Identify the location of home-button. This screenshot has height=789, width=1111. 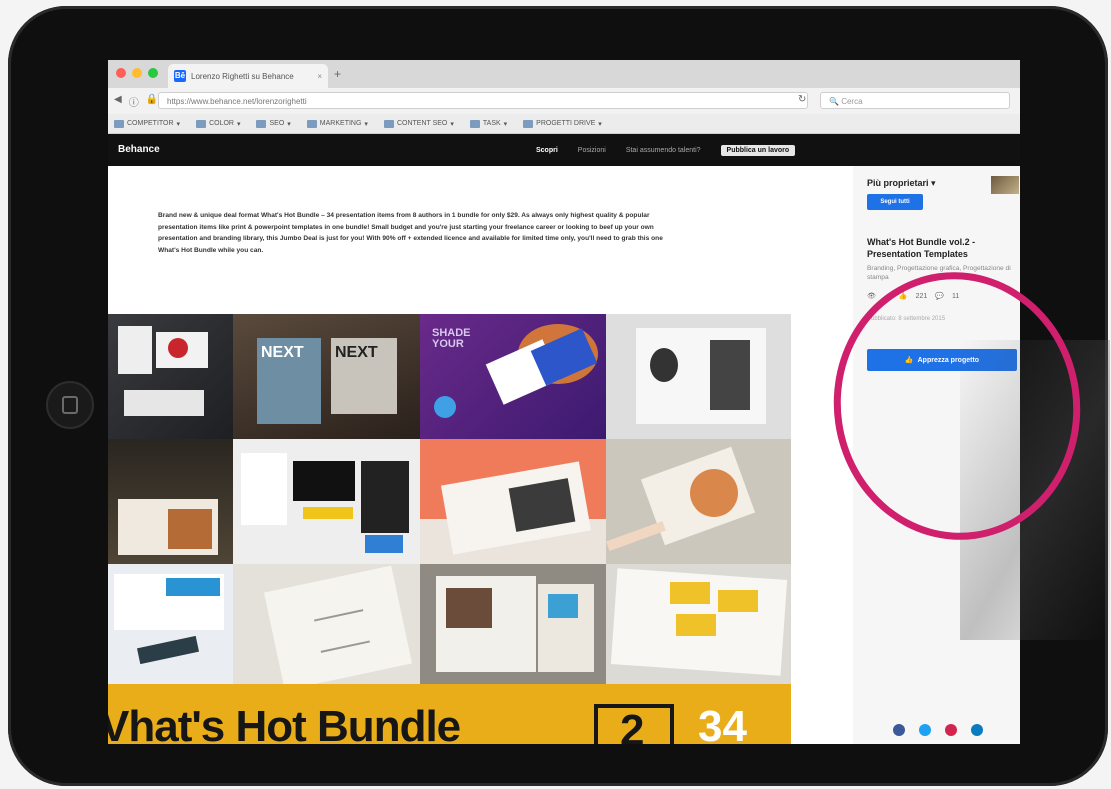
(70, 405).